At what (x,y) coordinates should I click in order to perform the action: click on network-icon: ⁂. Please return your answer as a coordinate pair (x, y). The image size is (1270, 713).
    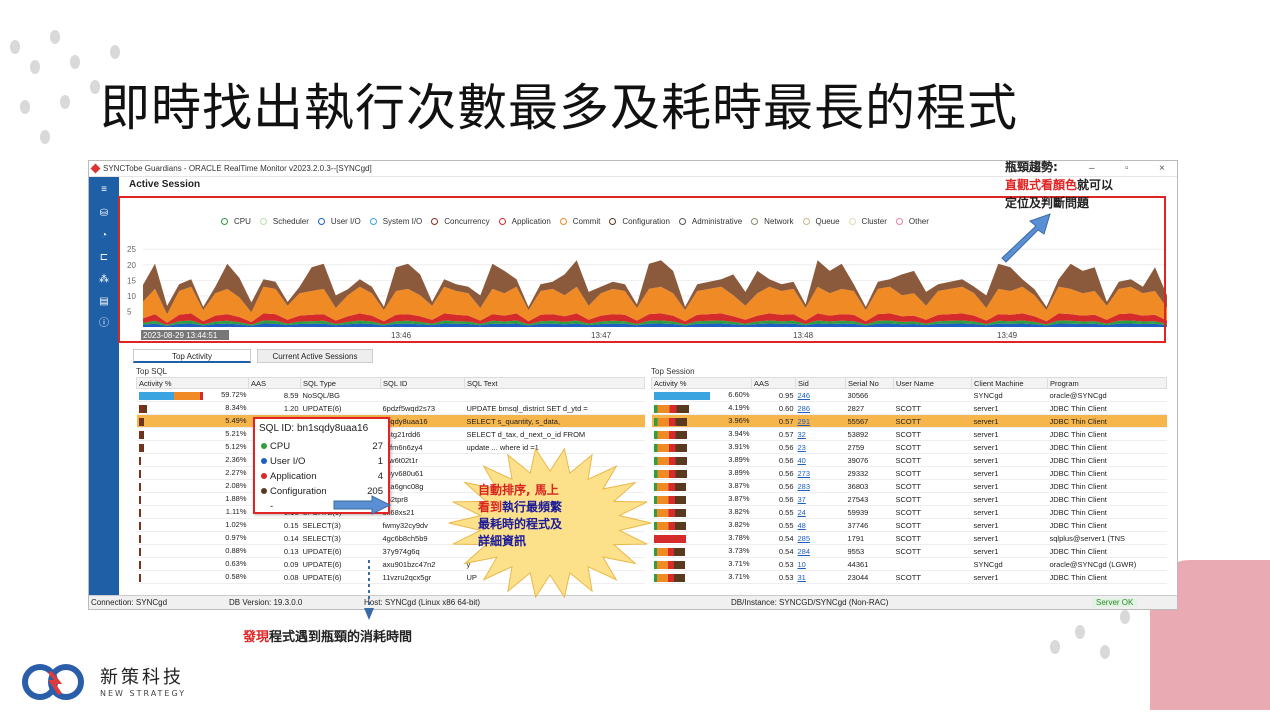
    Looking at the image, I should click on (104, 280).